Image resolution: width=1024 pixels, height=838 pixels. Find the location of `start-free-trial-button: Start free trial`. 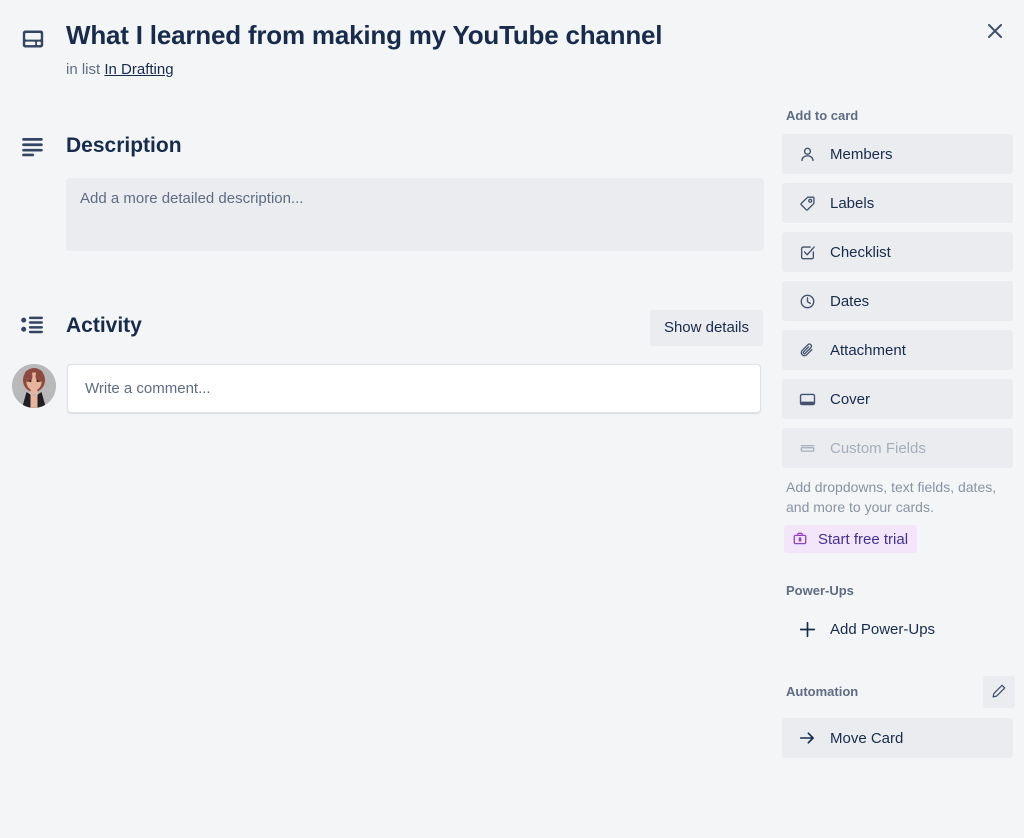

start-free-trial-button: Start free trial is located at coordinates (851, 539).